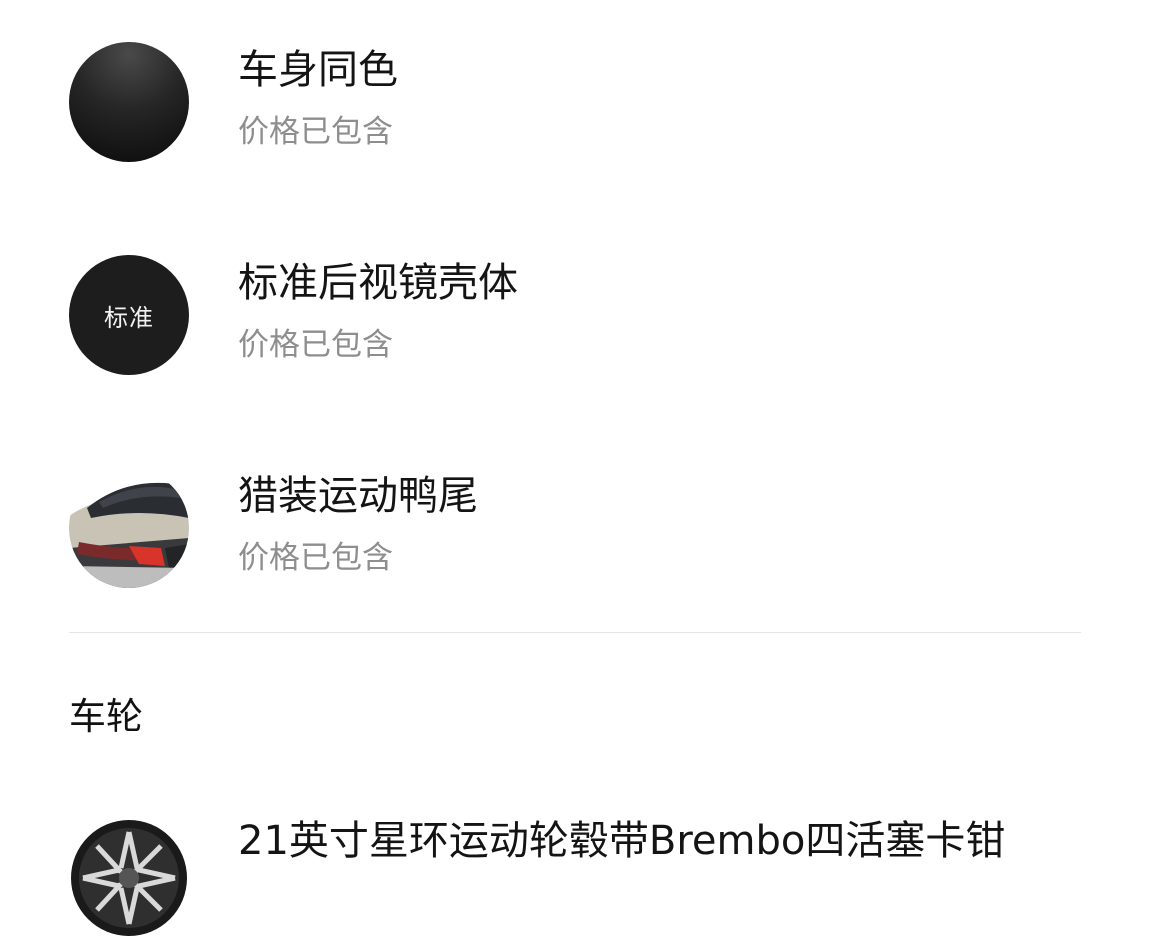  Describe the element at coordinates (576, 876) in the screenshot. I see `option-wheel: 21英寸星环运动轮毂带Brembo四活塞卡钳` at that location.